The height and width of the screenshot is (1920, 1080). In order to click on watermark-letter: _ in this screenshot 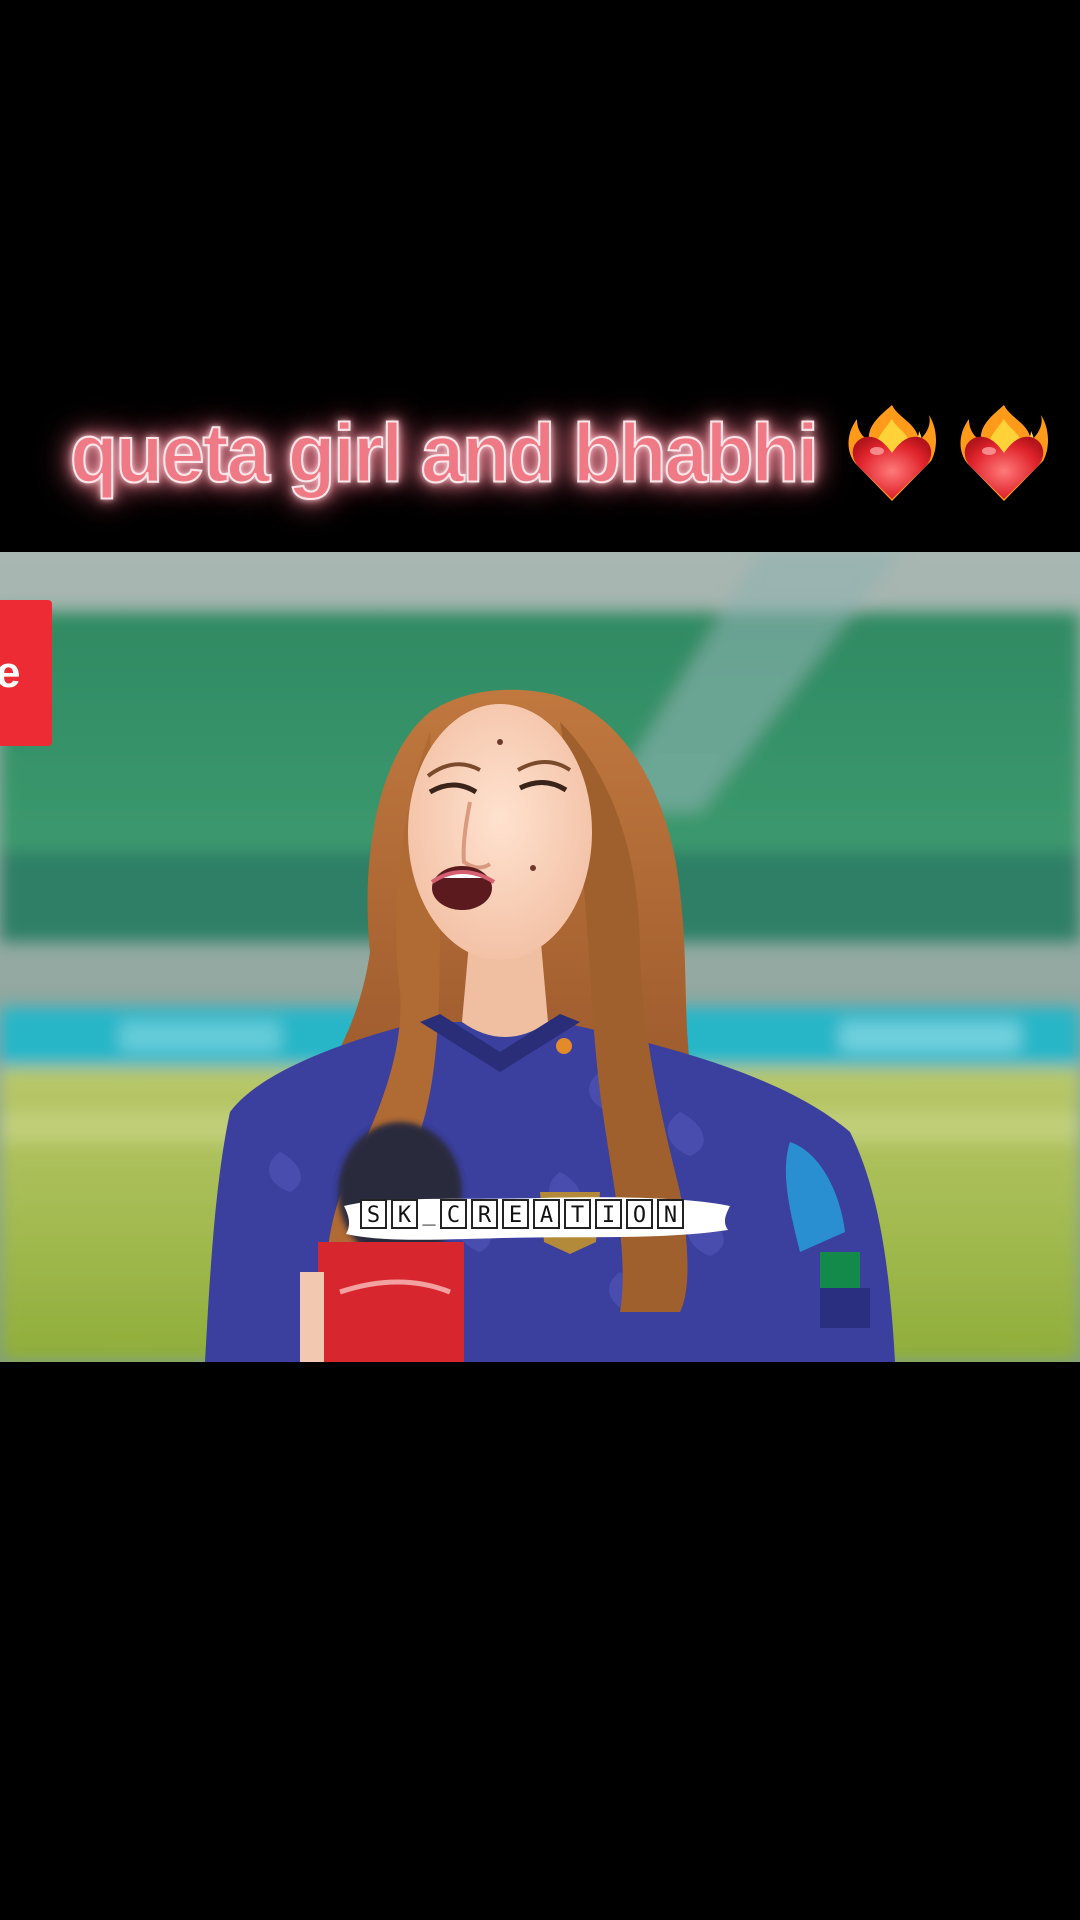, I will do `click(429, 1213)`.